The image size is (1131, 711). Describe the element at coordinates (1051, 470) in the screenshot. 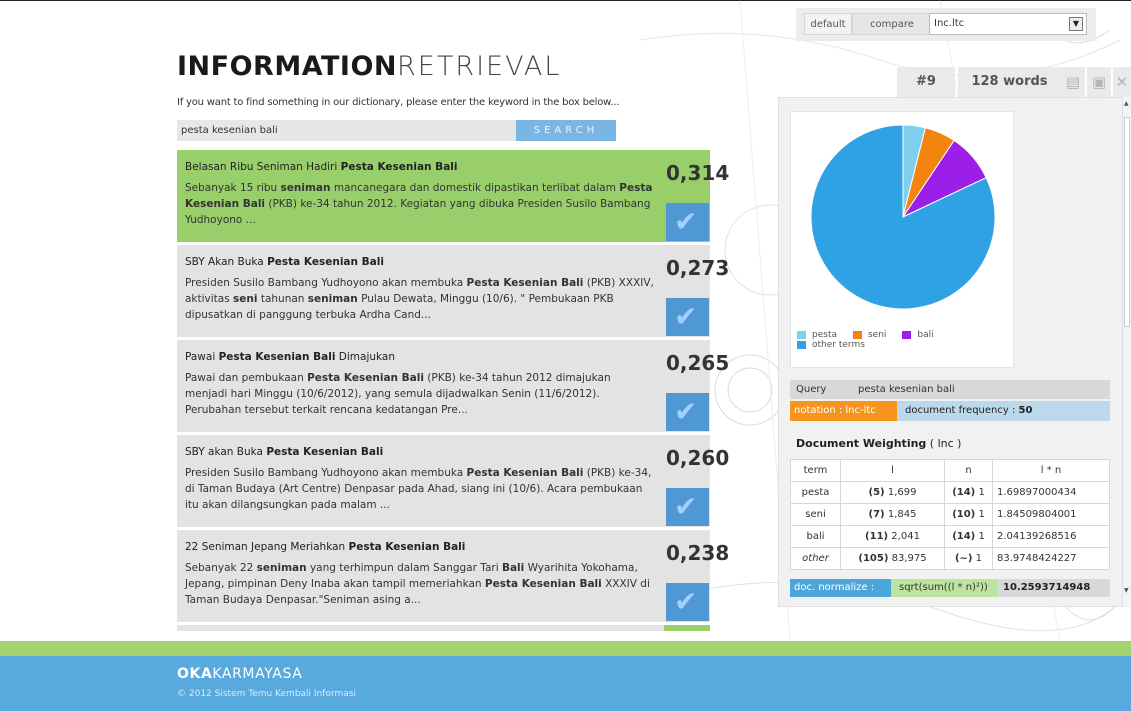

I see `weighting-header: l * n` at that location.